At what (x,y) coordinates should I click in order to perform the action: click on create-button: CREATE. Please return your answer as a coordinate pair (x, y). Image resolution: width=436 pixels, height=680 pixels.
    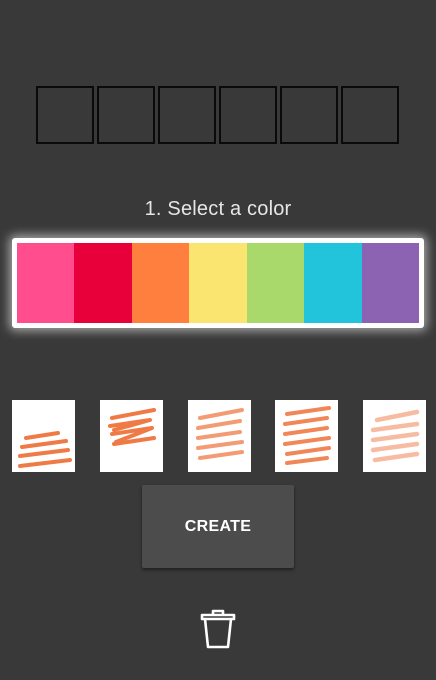
    Looking at the image, I should click on (218, 526).